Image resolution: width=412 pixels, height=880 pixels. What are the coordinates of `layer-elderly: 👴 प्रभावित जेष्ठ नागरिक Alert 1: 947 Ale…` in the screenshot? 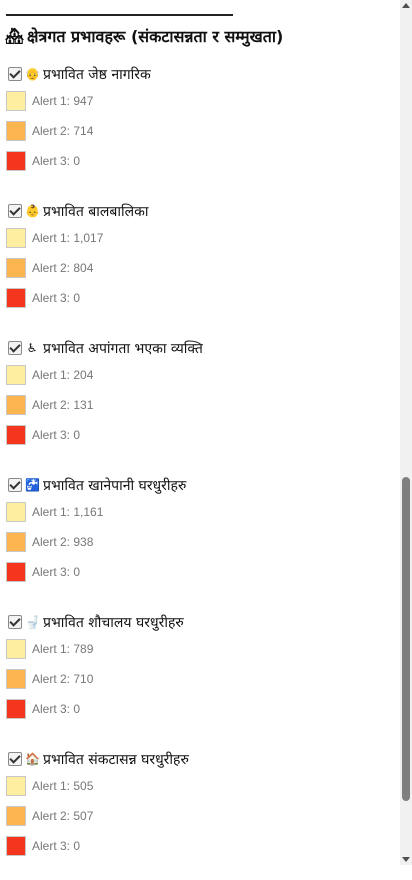 It's located at (202, 130).